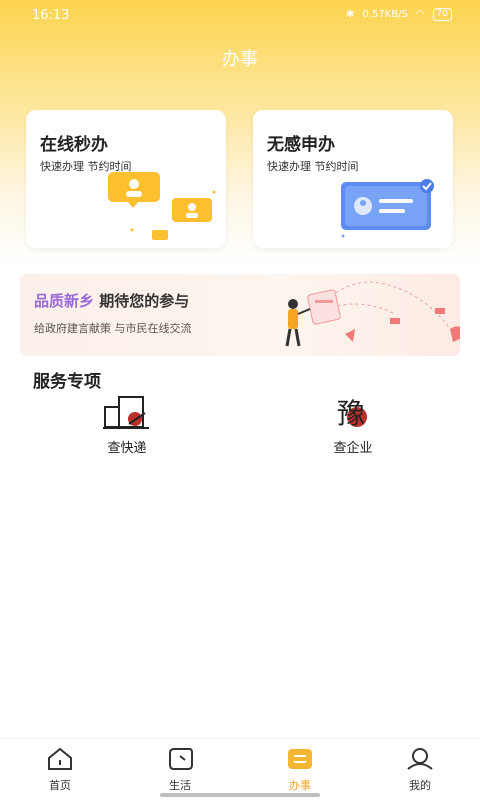 The image size is (480, 801). I want to click on promo-banner: 品质新乡 期待您的参与 给政府建言献策 与市民在线交流, so click(240, 315).